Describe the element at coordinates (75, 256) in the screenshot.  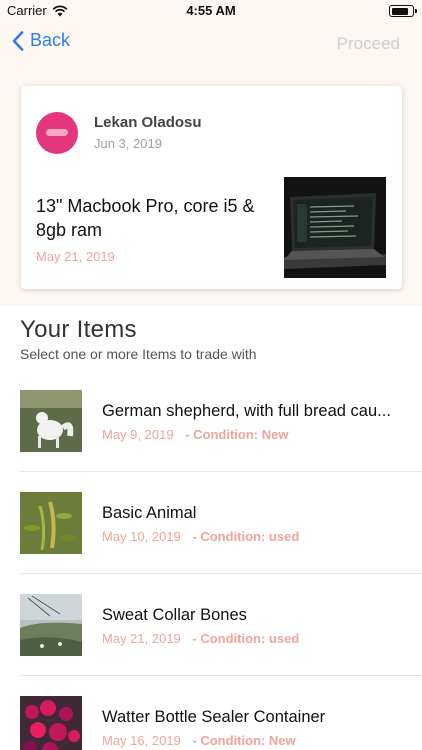
I see `offer-item-date: May 21, 2019` at that location.